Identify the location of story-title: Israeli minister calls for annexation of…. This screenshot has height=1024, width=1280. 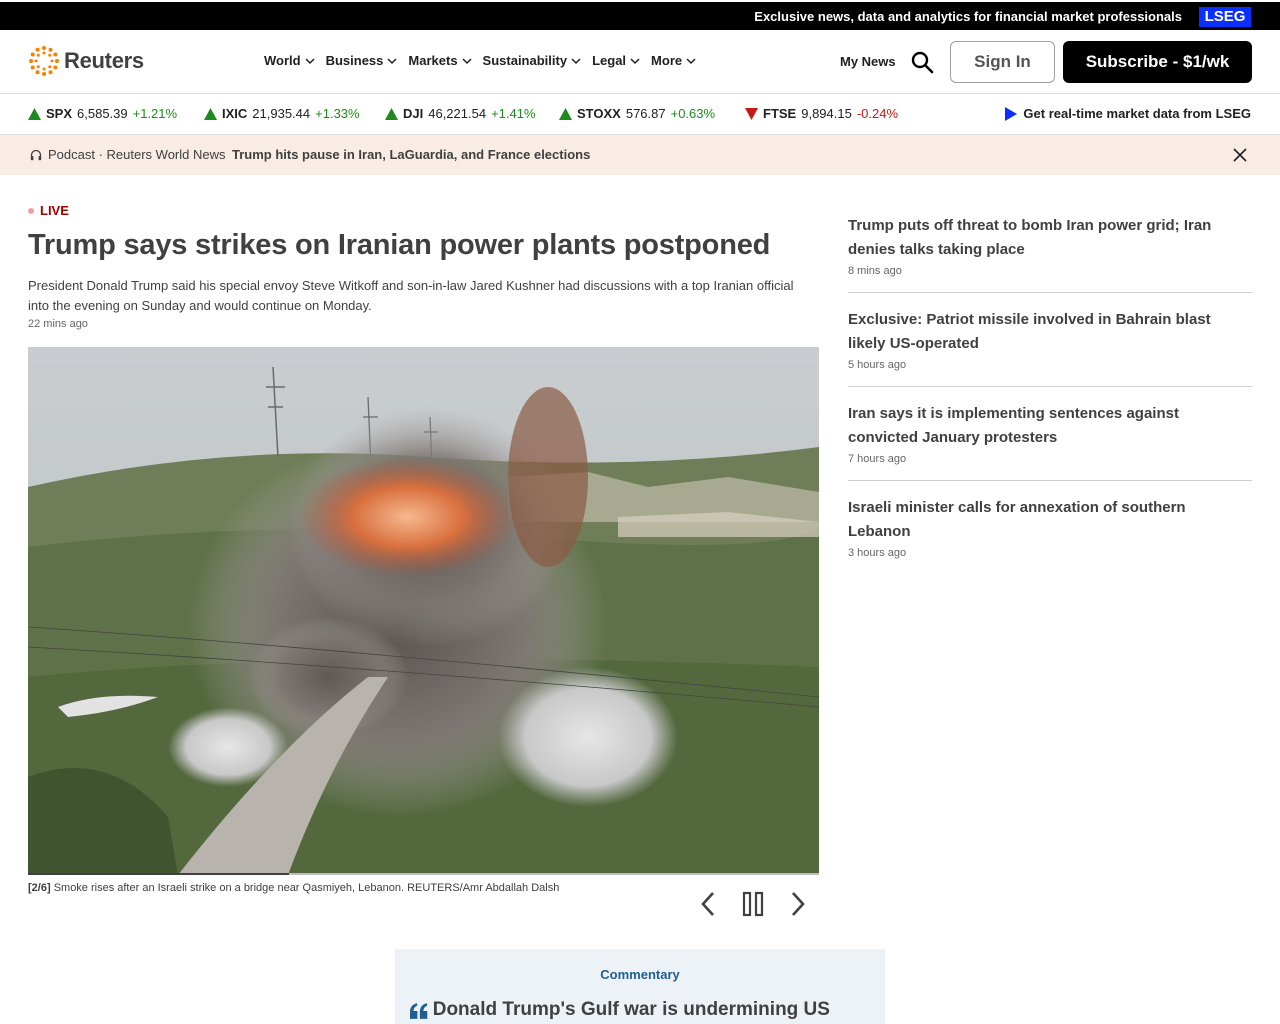
(1050, 520).